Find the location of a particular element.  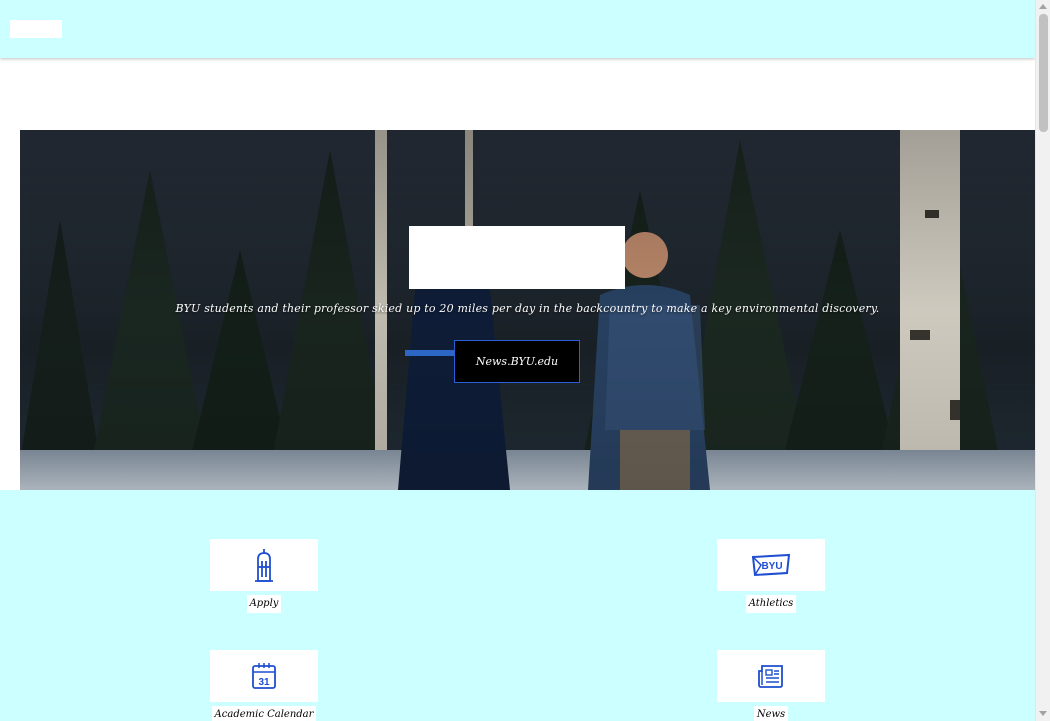

vertical-scrollbar is located at coordinates (1042, 360).